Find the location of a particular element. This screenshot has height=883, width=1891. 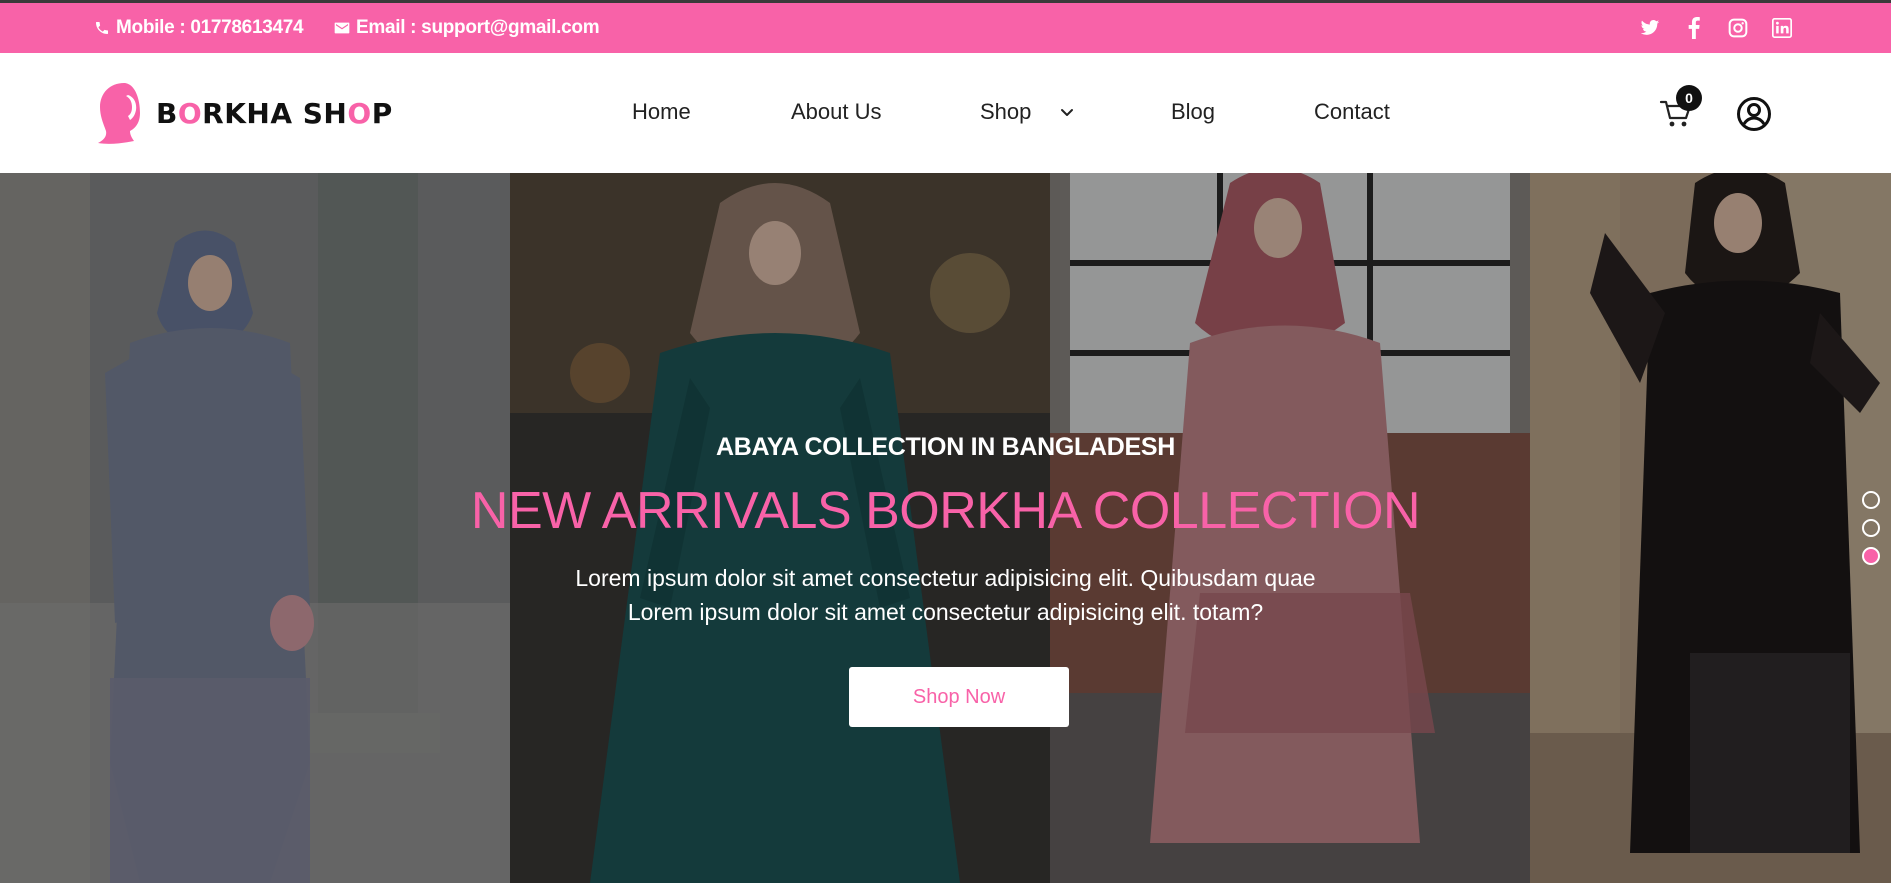

nav-shop-label: Shop is located at coordinates (1006, 111).